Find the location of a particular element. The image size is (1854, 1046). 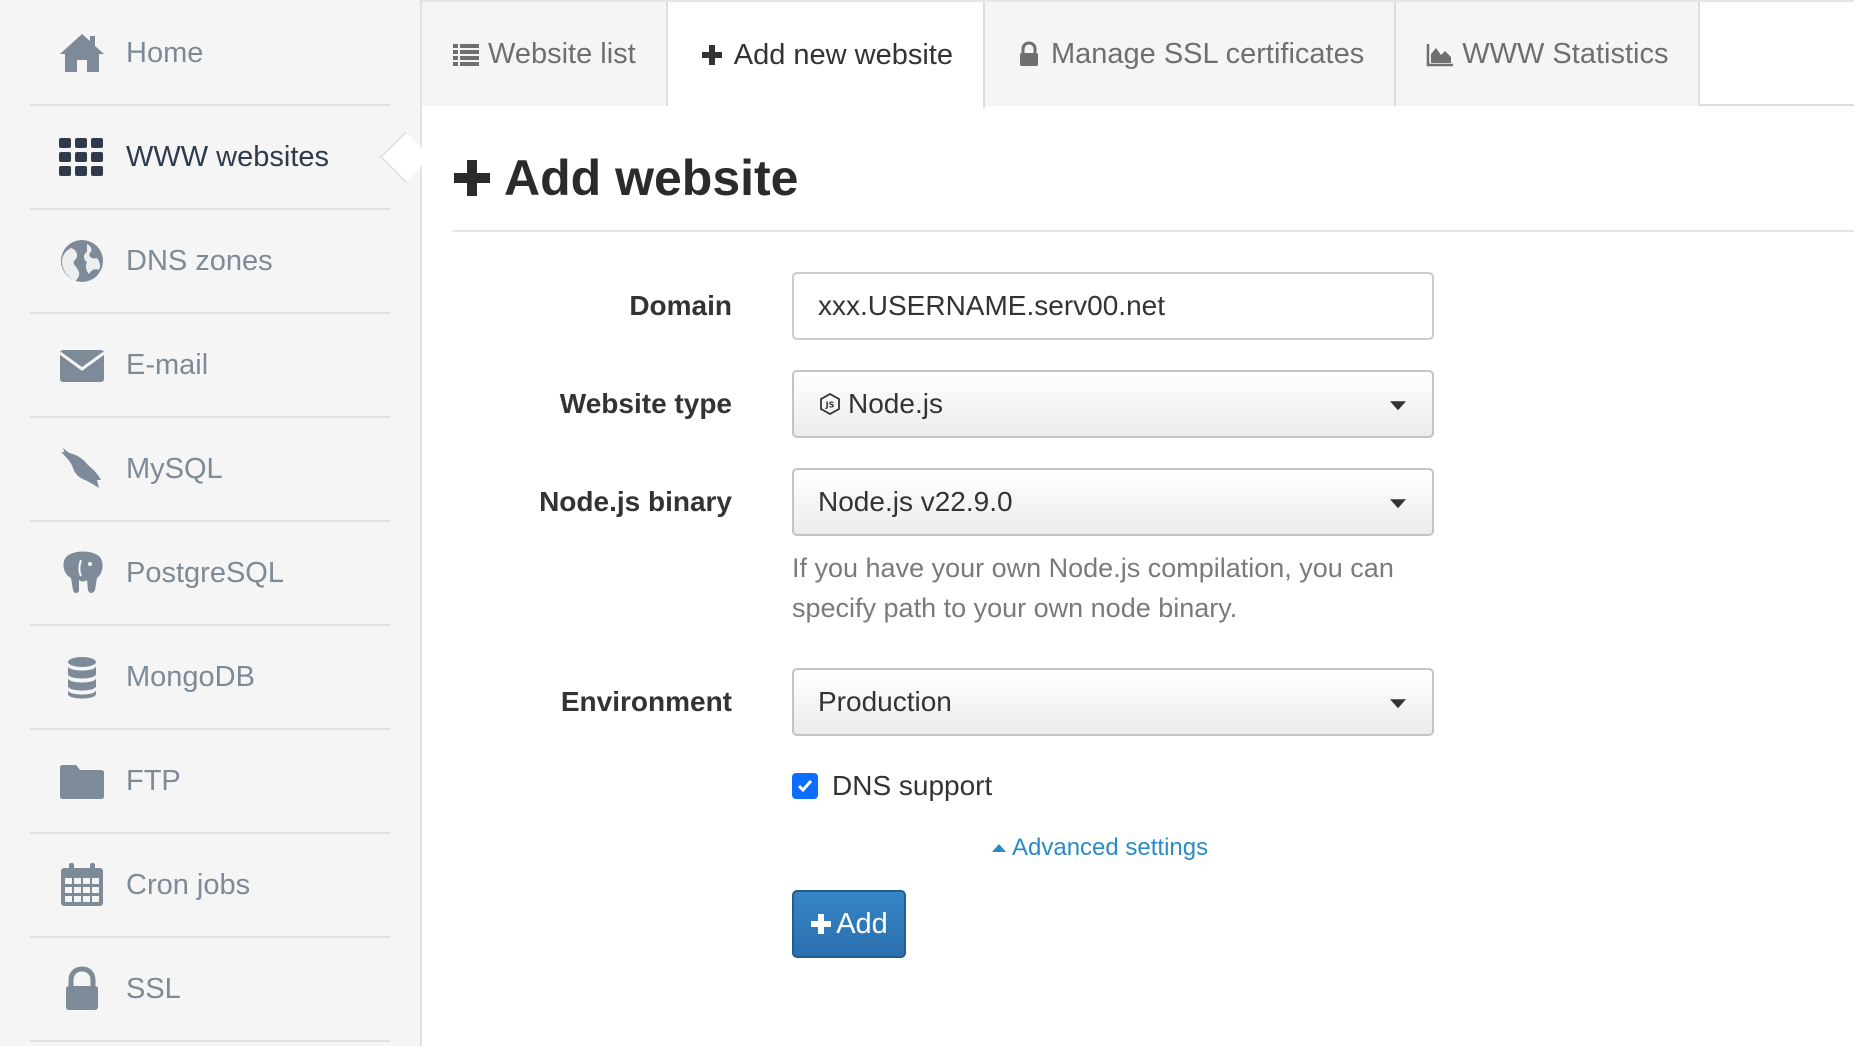

domain-row: Domain is located at coordinates (1153, 306).